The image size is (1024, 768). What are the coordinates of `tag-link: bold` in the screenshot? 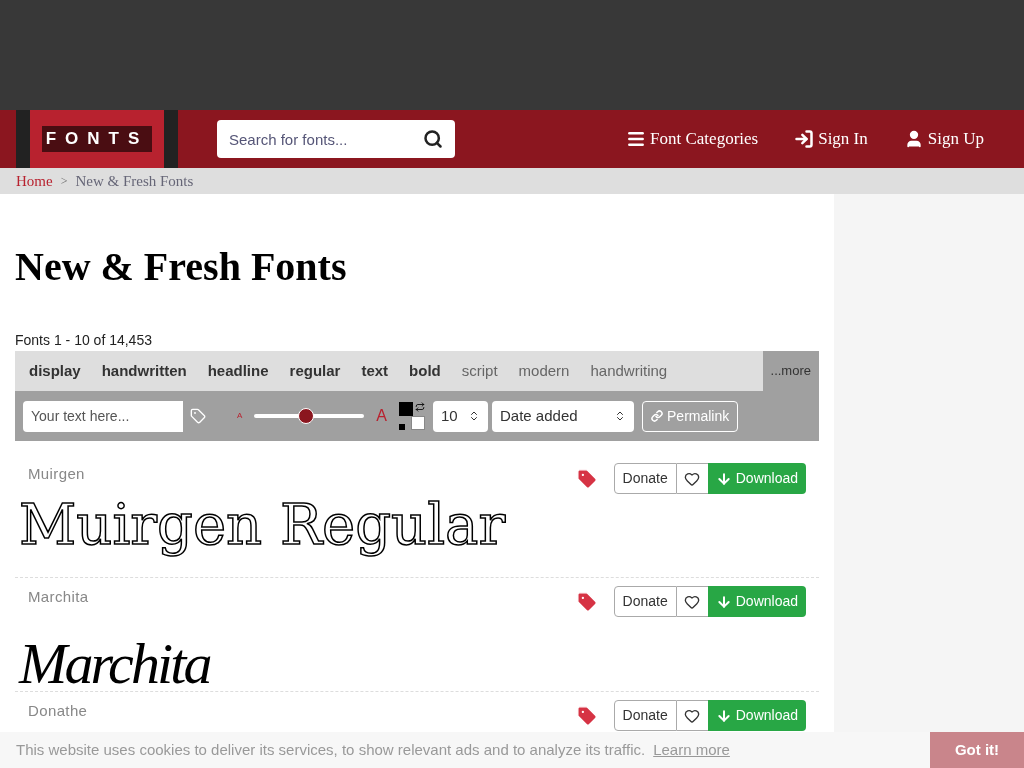 It's located at (425, 371).